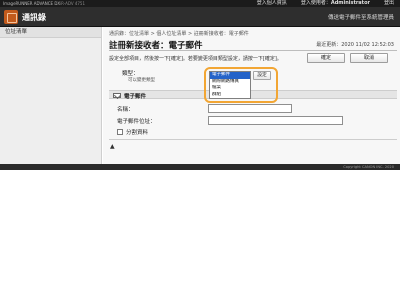 This screenshot has height=301, width=400. I want to click on copyright: Copyright CANON INC. 2020, so click(368, 167).